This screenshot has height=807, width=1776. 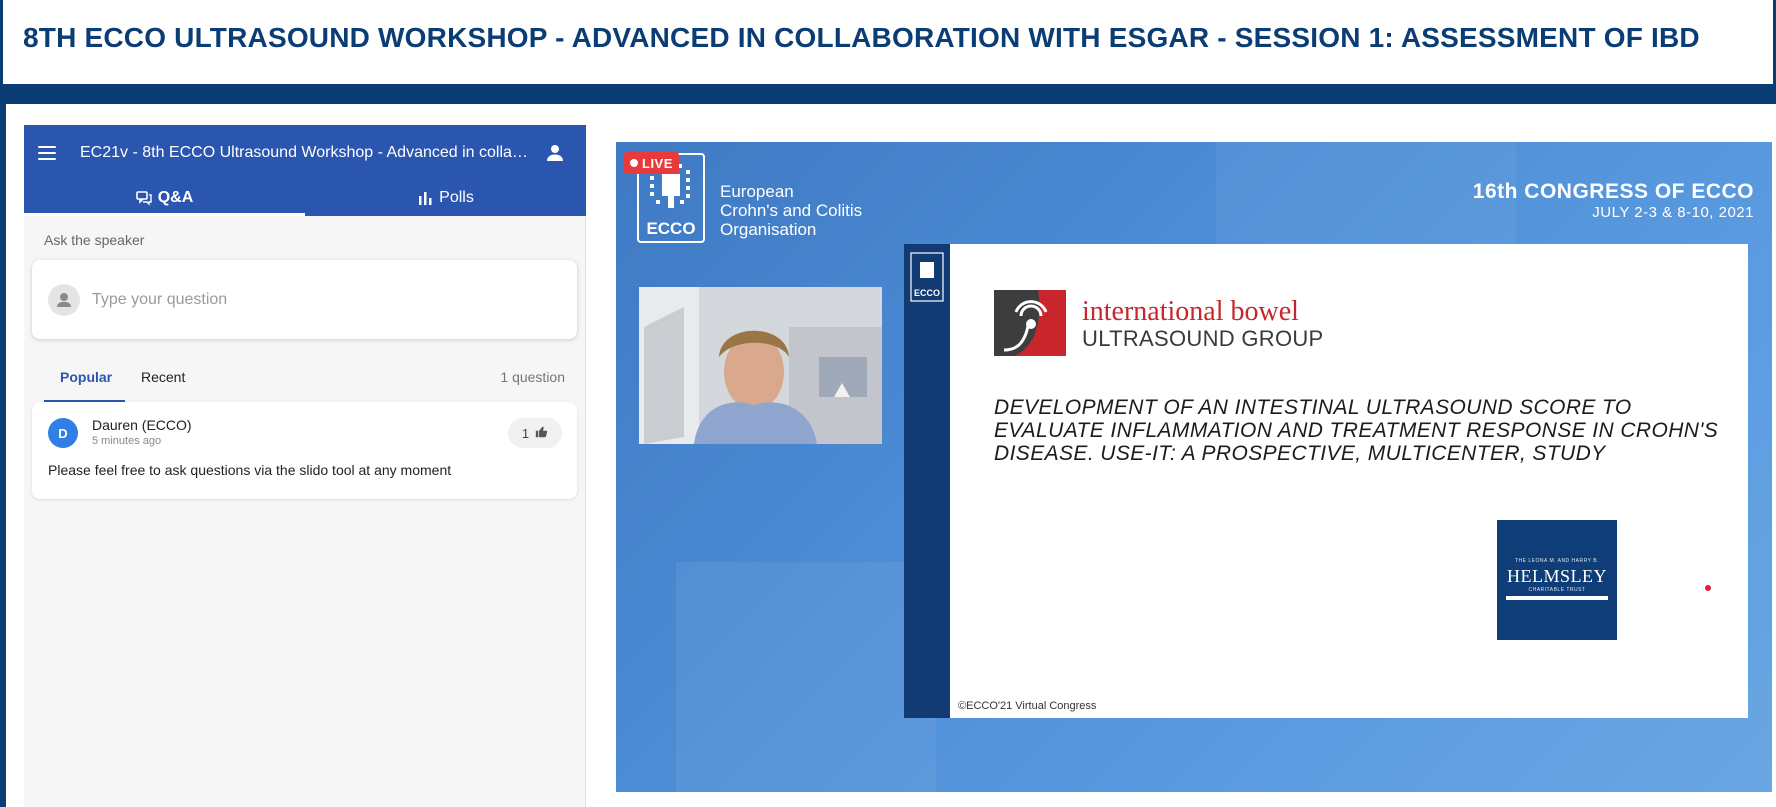 I want to click on tab-qa-label: Q&A, so click(x=175, y=197).